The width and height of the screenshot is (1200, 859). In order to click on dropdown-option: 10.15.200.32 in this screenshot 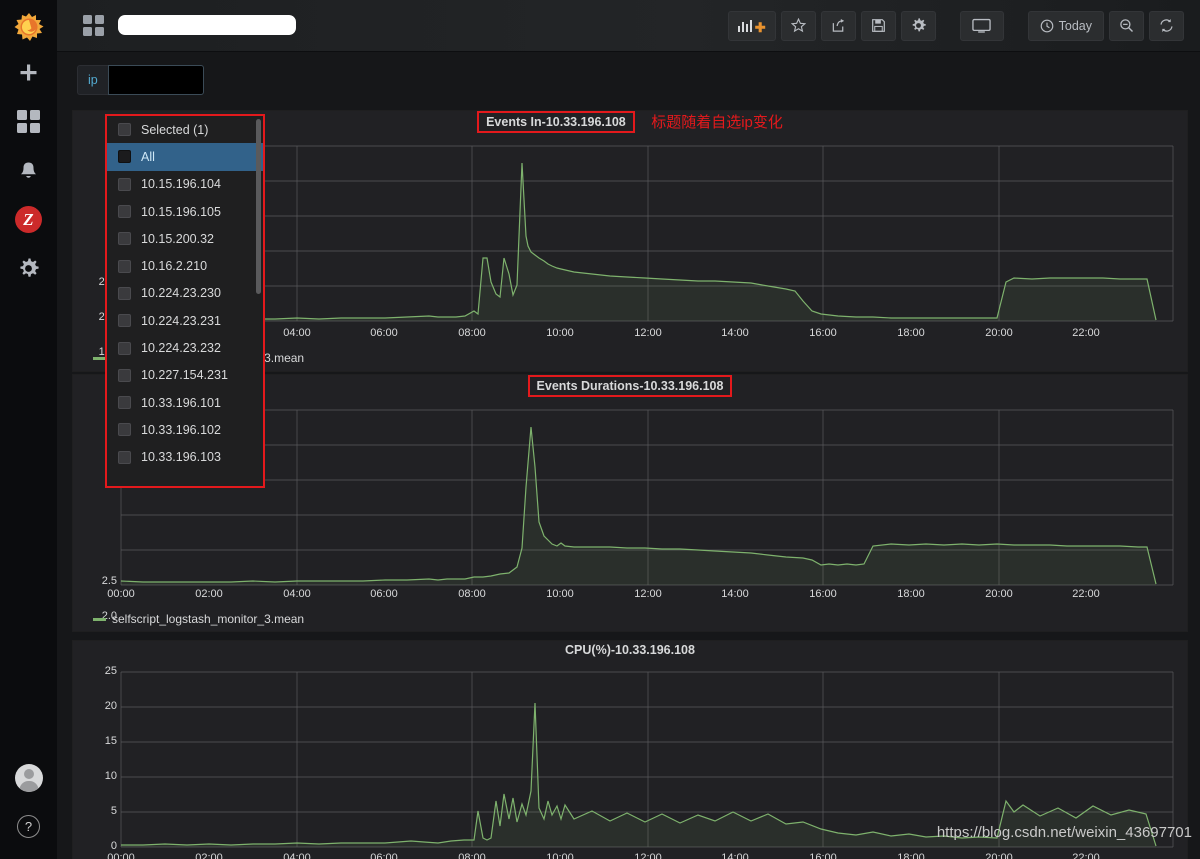, I will do `click(185, 238)`.